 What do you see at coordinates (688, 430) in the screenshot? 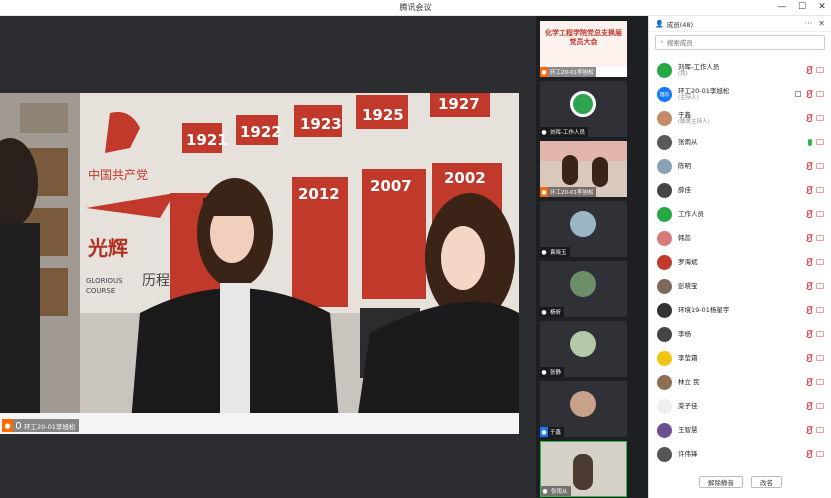
I see `member-name: 王智慧` at bounding box center [688, 430].